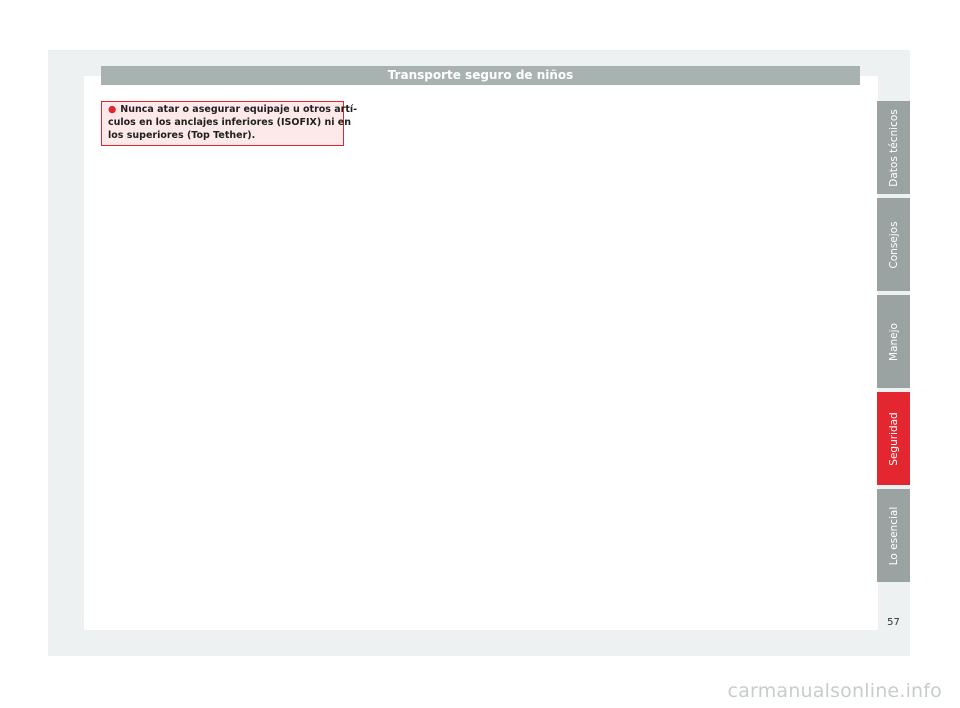 The image size is (960, 708). Describe the element at coordinates (834, 691) in the screenshot. I see `watermark: carmanualsonline.info` at that location.